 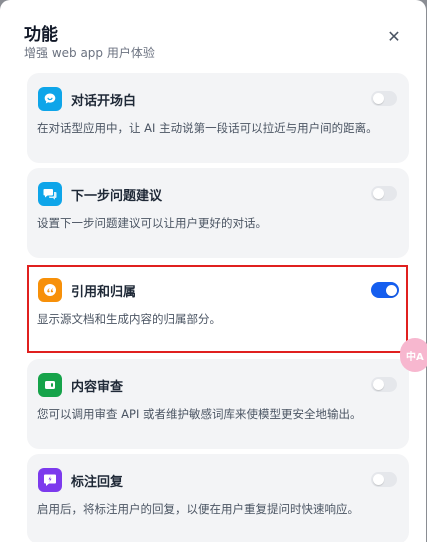 What do you see at coordinates (218, 404) in the screenshot?
I see `feature-card-moderation: 内容审查 您可以调用审查 API 或者维护敏感词库来使模型更安全地输出。` at bounding box center [218, 404].